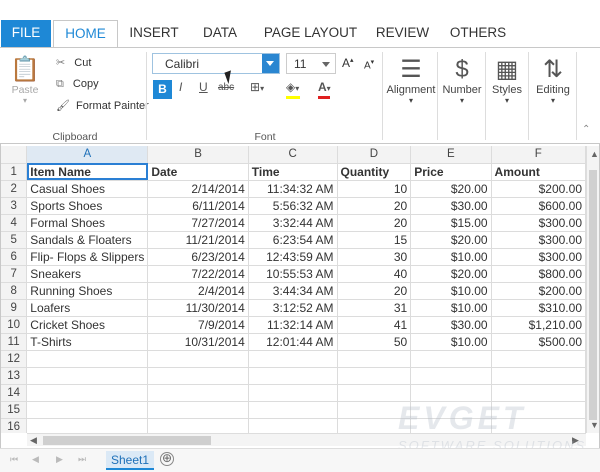 The width and height of the screenshot is (600, 472). Describe the element at coordinates (87, 257) in the screenshot. I see `cell: Flip- Flops & Slippers` at that location.